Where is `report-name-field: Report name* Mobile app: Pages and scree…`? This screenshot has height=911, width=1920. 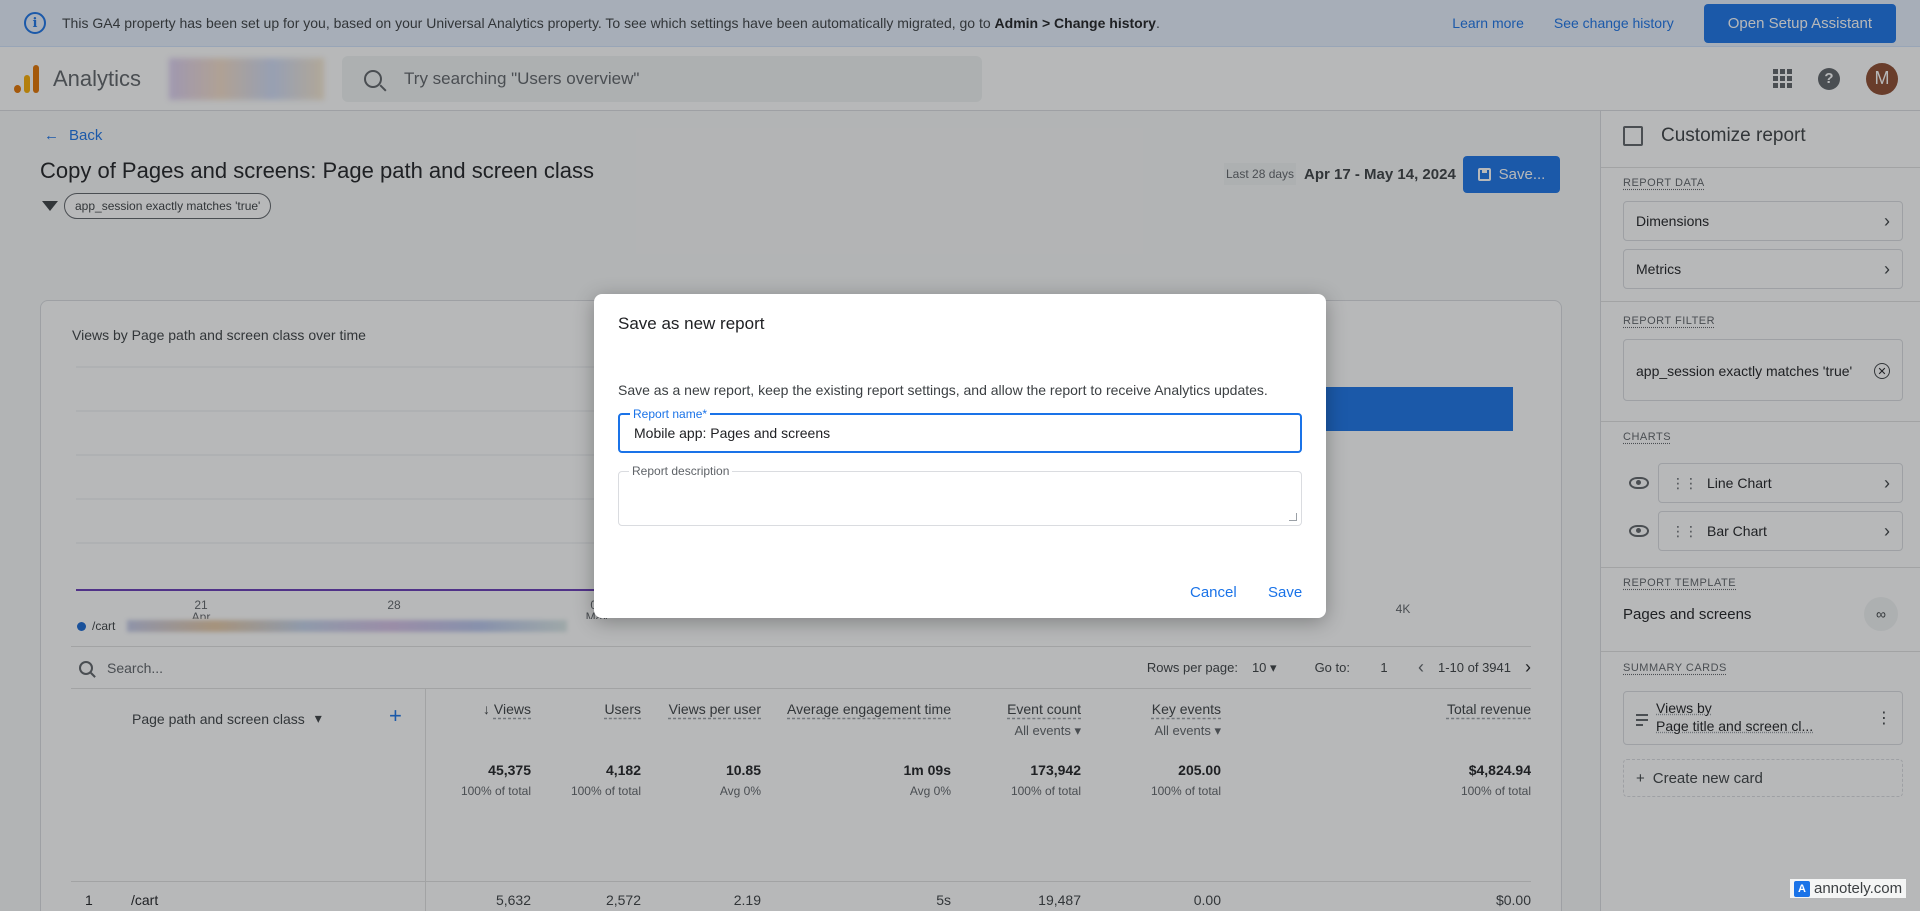 report-name-field: Report name* Mobile app: Pages and scree… is located at coordinates (960, 430).